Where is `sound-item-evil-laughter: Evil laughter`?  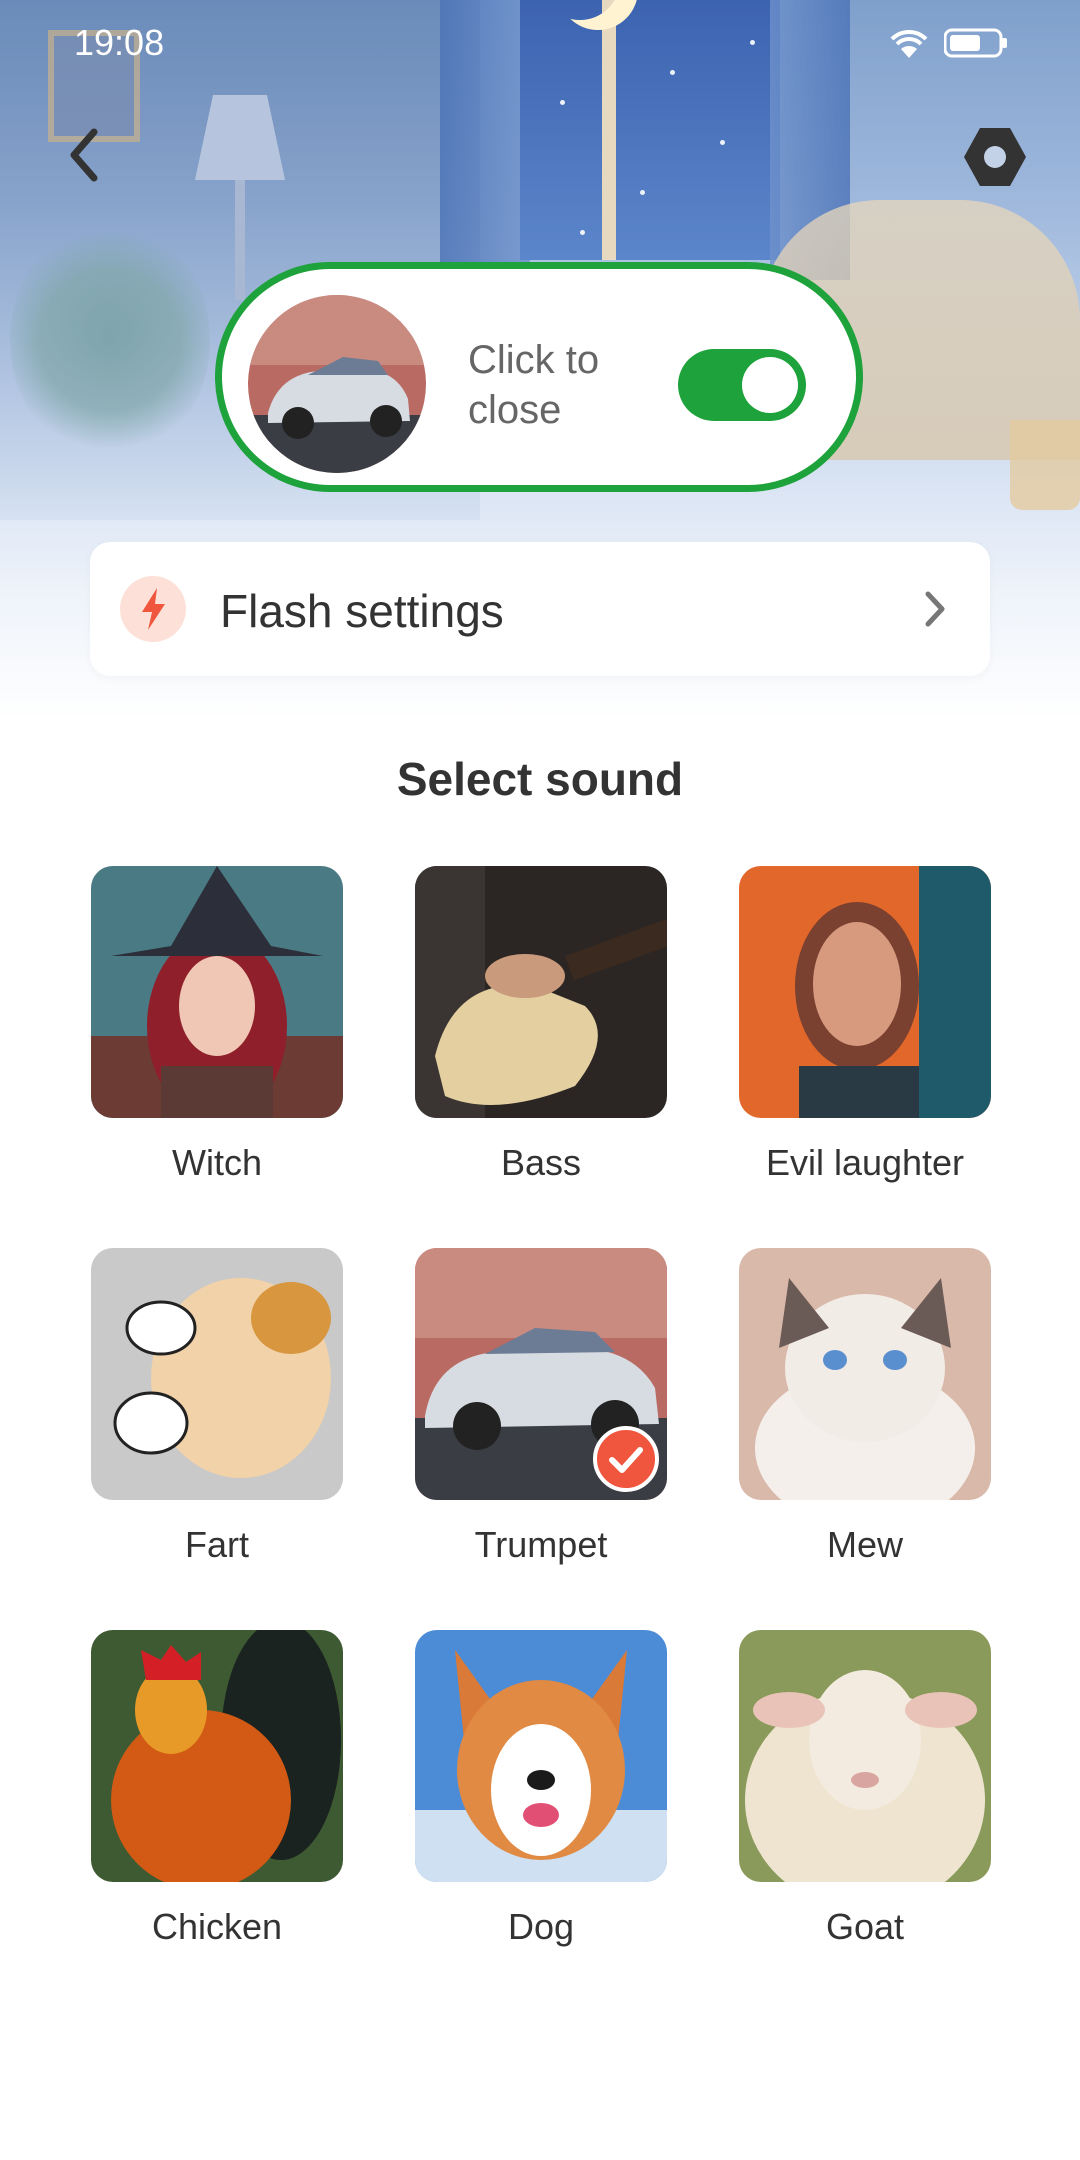 sound-item-evil-laughter: Evil laughter is located at coordinates (865, 1025).